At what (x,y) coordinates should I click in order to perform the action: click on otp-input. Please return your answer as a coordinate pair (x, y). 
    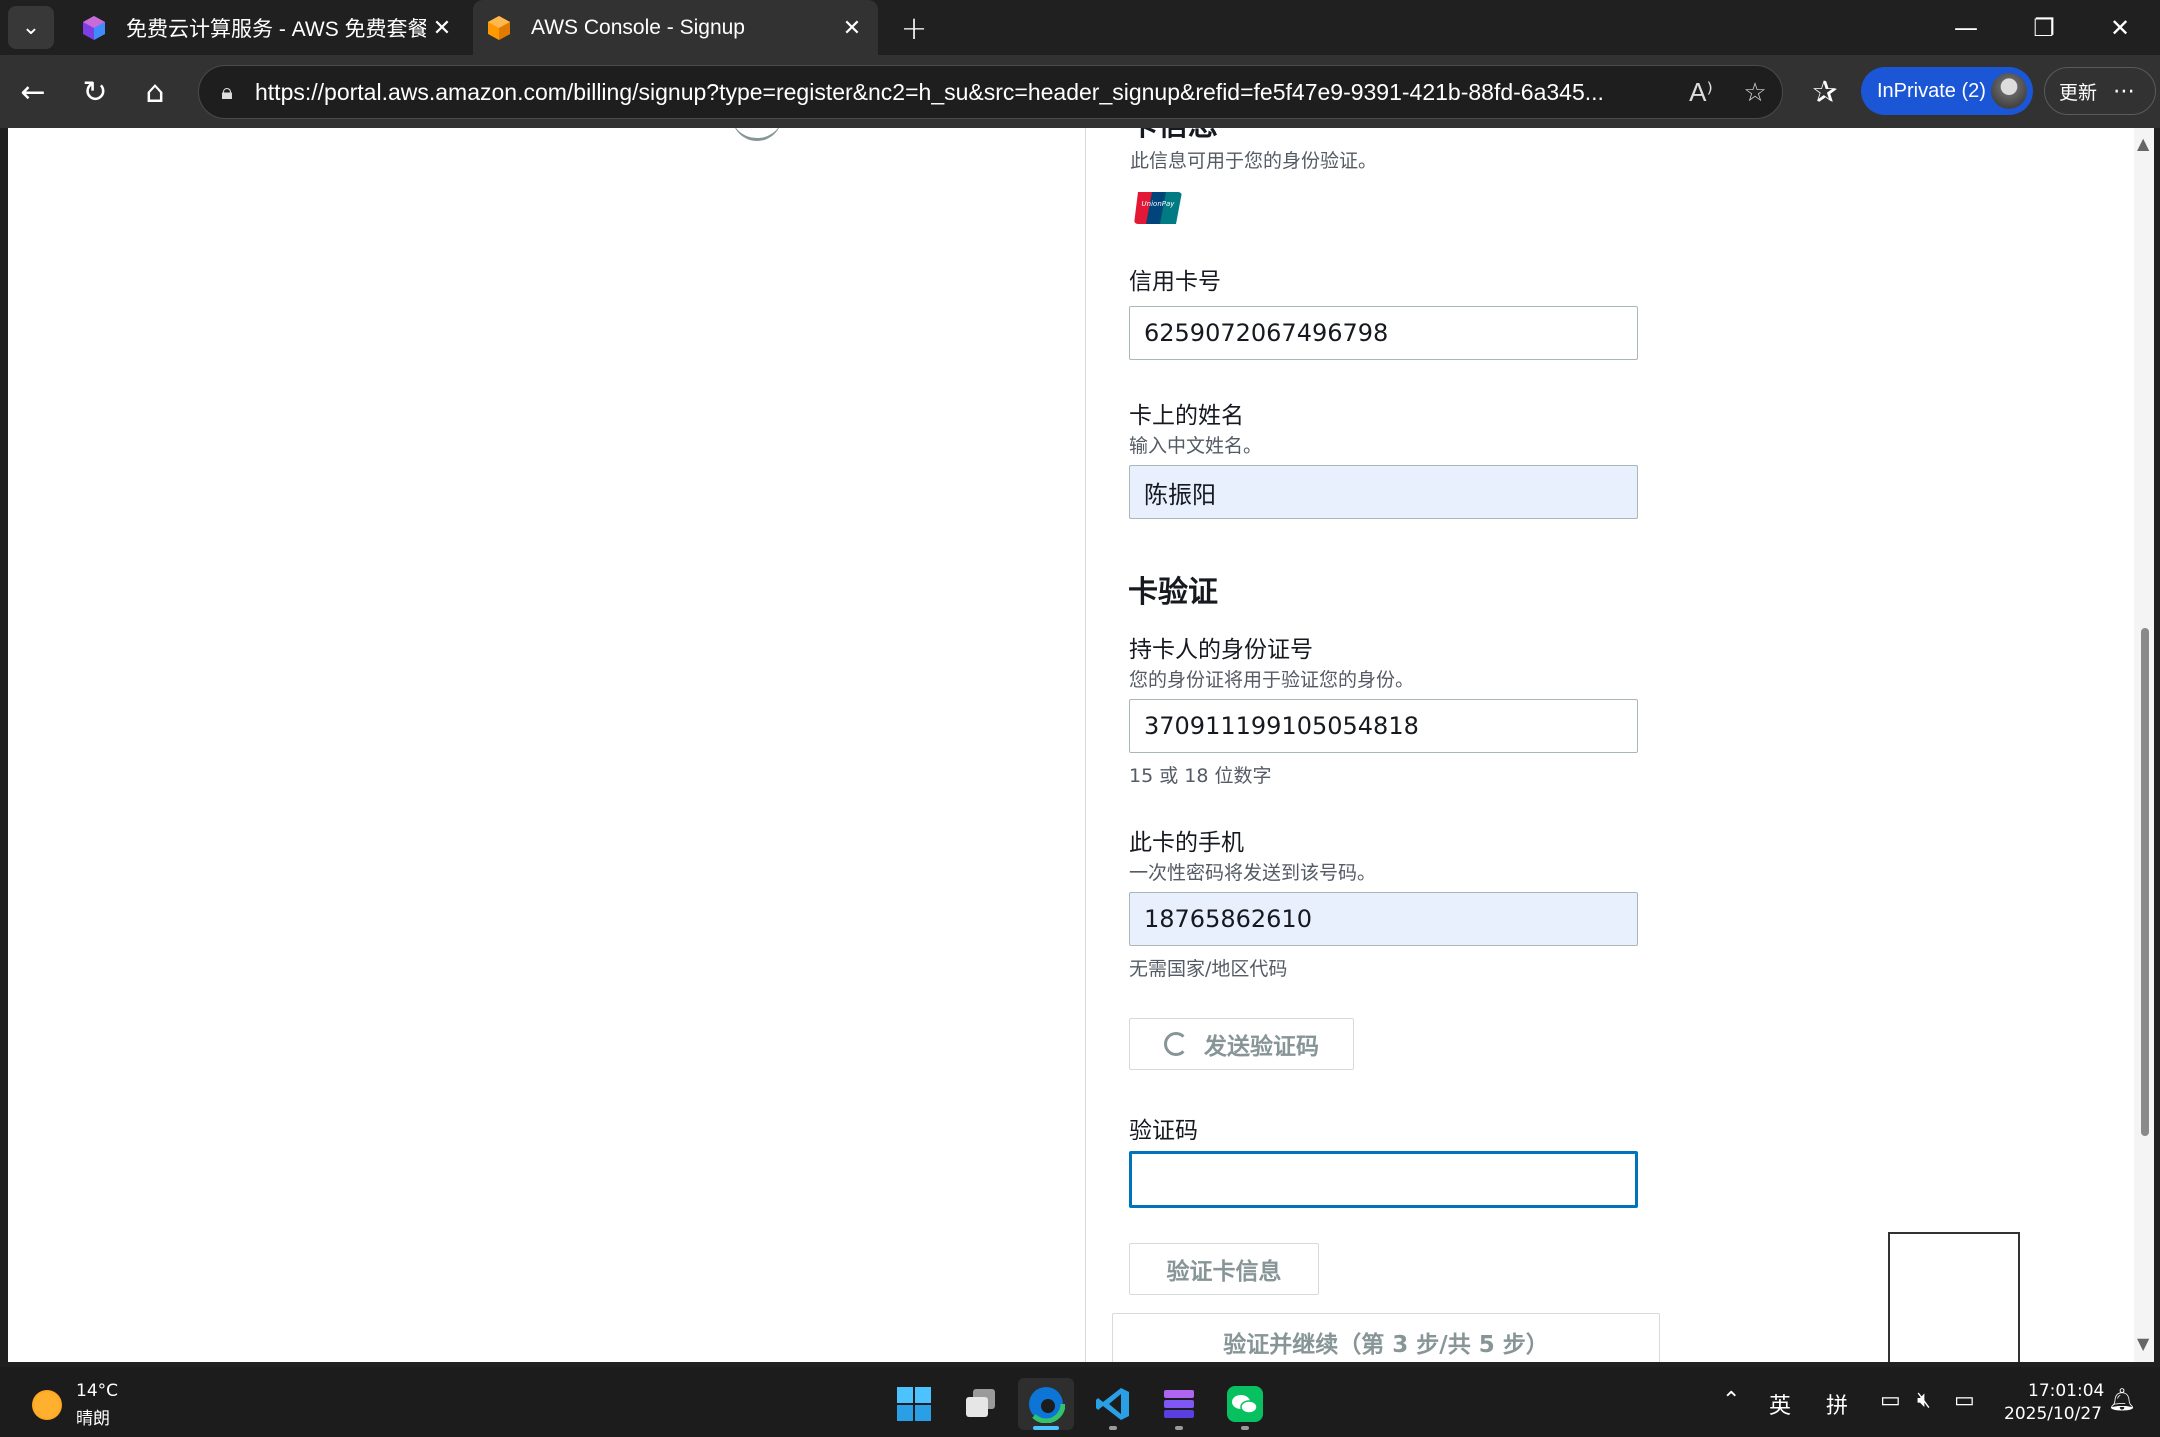
    Looking at the image, I should click on (1383, 1179).